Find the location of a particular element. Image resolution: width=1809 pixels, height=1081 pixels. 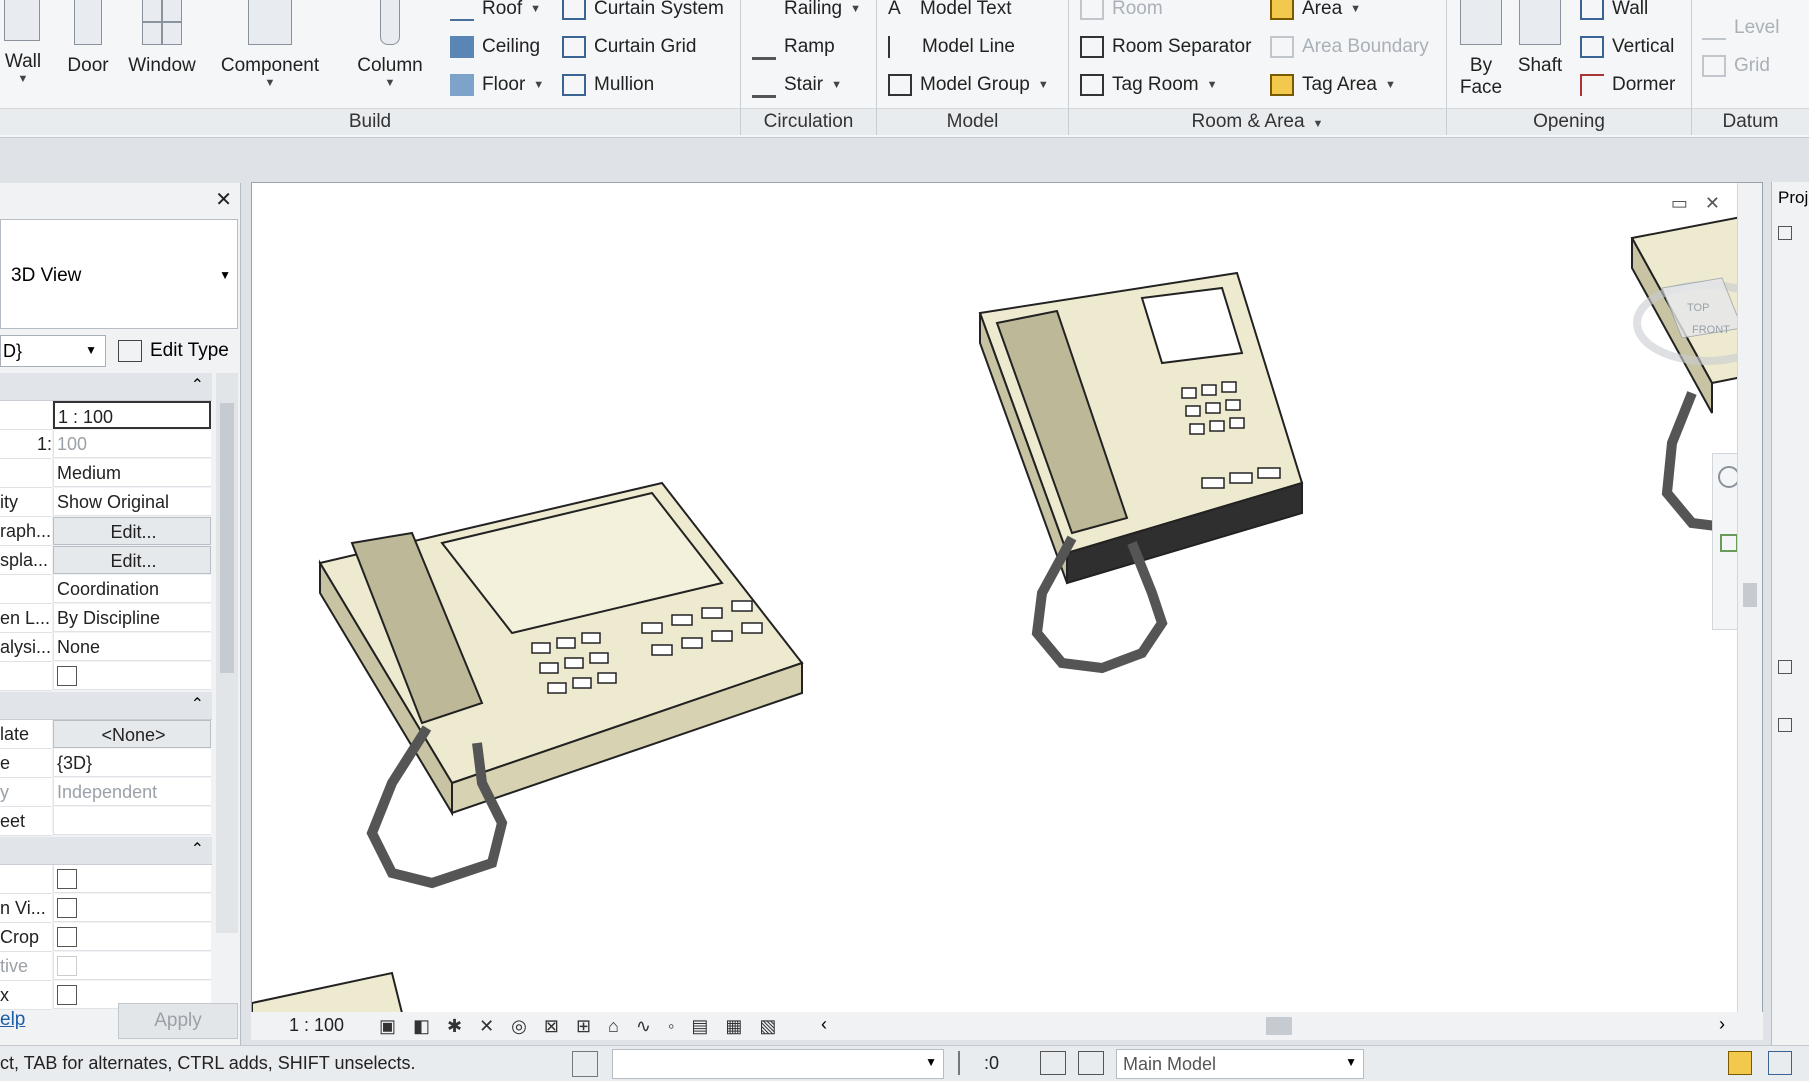

column-button: Column ▼ is located at coordinates (390, 44).